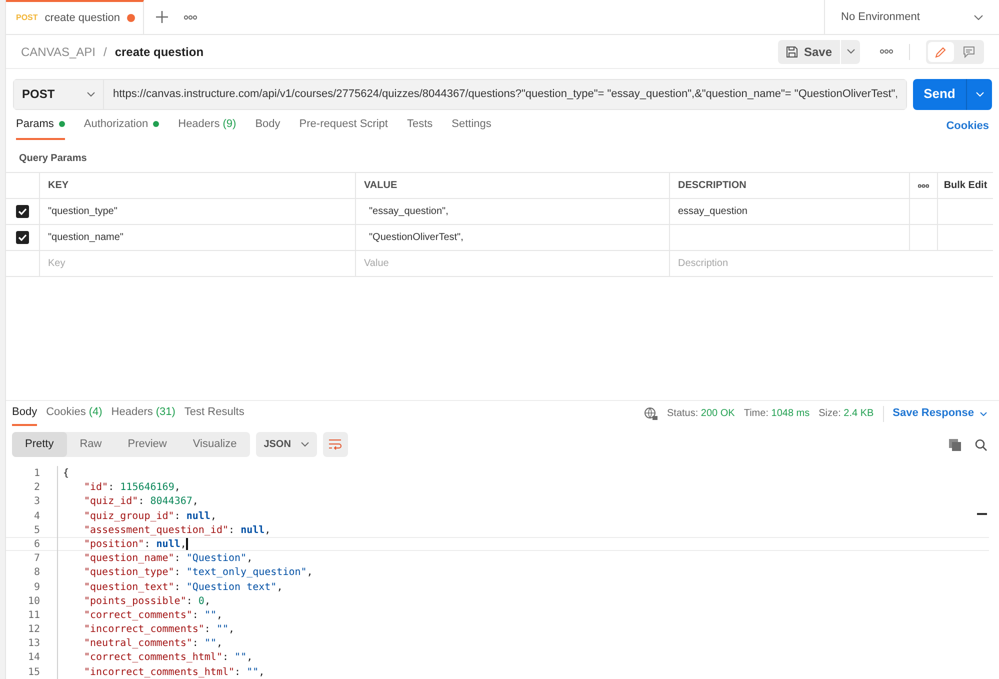 The height and width of the screenshot is (679, 999). What do you see at coordinates (651, 413) in the screenshot?
I see `globe-lock-icon` at bounding box center [651, 413].